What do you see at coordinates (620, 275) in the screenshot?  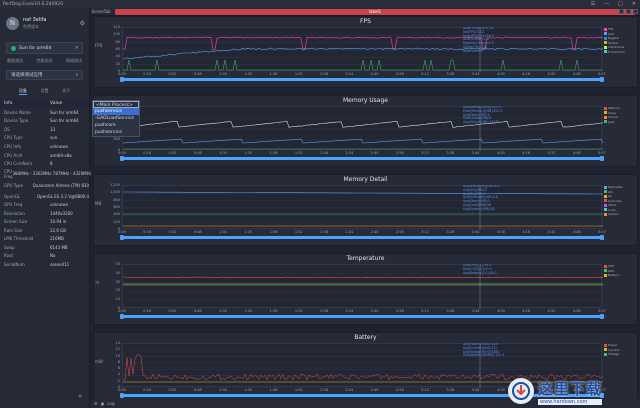 I see `legend-item: Battery` at bounding box center [620, 275].